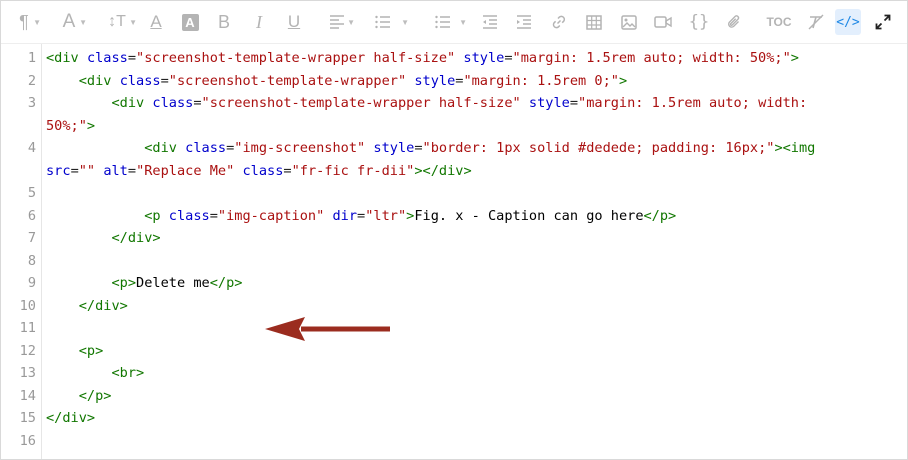  I want to click on underline-button: U, so click(294, 22).